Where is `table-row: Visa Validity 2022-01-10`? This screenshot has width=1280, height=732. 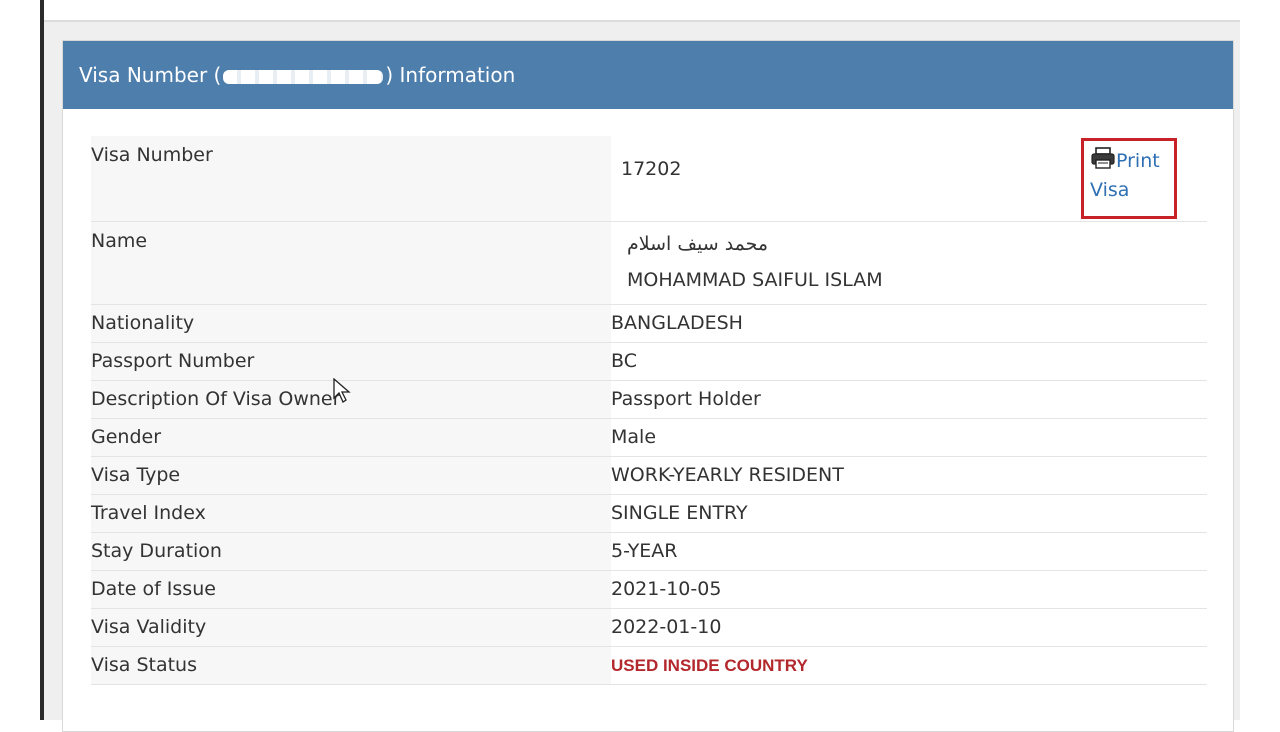
table-row: Visa Validity 2022-01-10 is located at coordinates (649, 627).